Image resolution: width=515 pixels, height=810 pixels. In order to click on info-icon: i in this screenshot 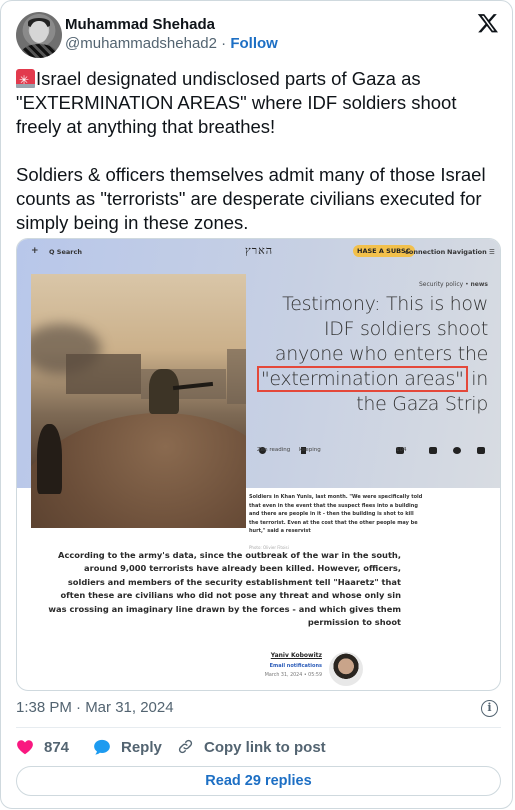, I will do `click(489, 708)`.